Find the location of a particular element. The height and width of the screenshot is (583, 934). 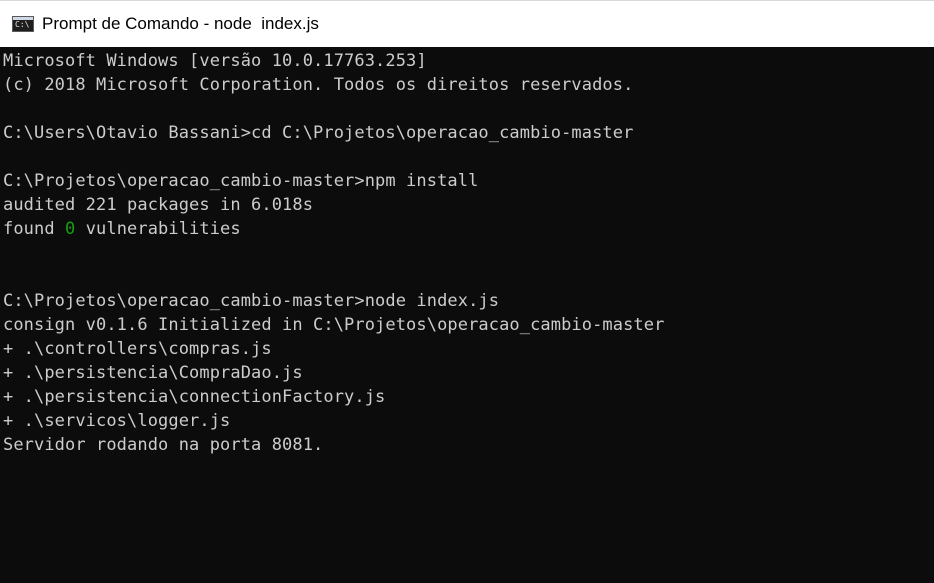

vuln-suffix: vulnerabilities is located at coordinates (158, 229).